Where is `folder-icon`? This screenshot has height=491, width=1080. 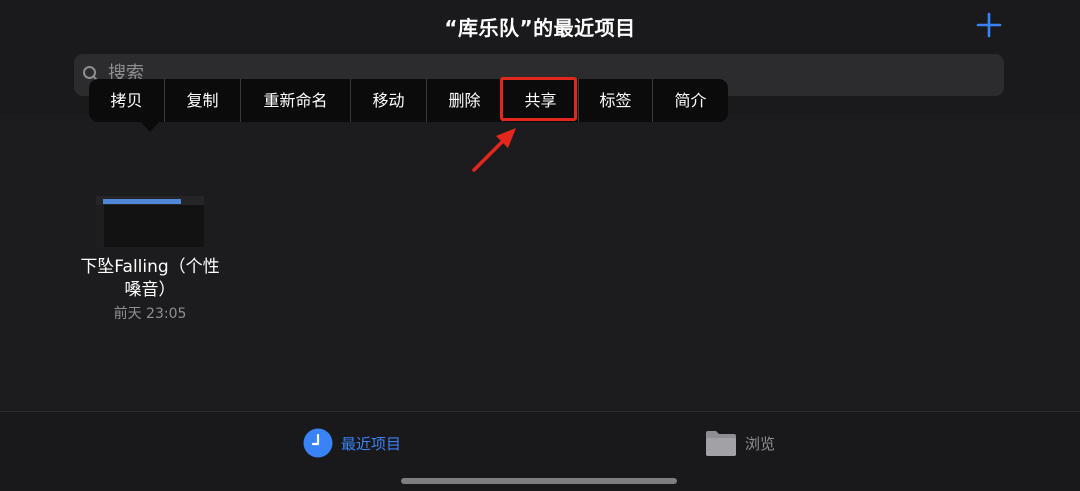
folder-icon is located at coordinates (721, 443).